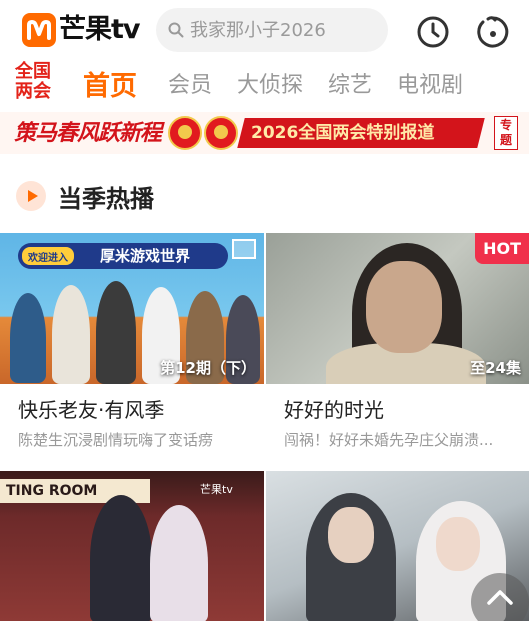 The width and height of the screenshot is (529, 621). What do you see at coordinates (502, 248) in the screenshot?
I see `hot-badge: HOT` at bounding box center [502, 248].